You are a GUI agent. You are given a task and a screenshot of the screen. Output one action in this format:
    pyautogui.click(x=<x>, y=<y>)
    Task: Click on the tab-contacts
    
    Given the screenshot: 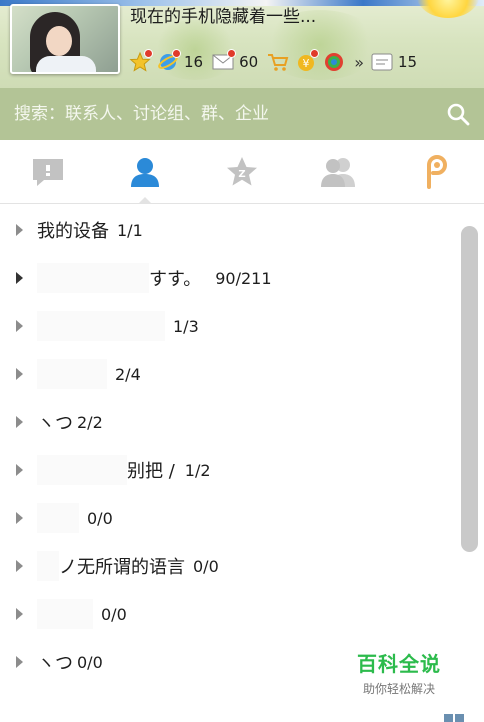 What is the action you would take?
    pyautogui.click(x=145, y=172)
    